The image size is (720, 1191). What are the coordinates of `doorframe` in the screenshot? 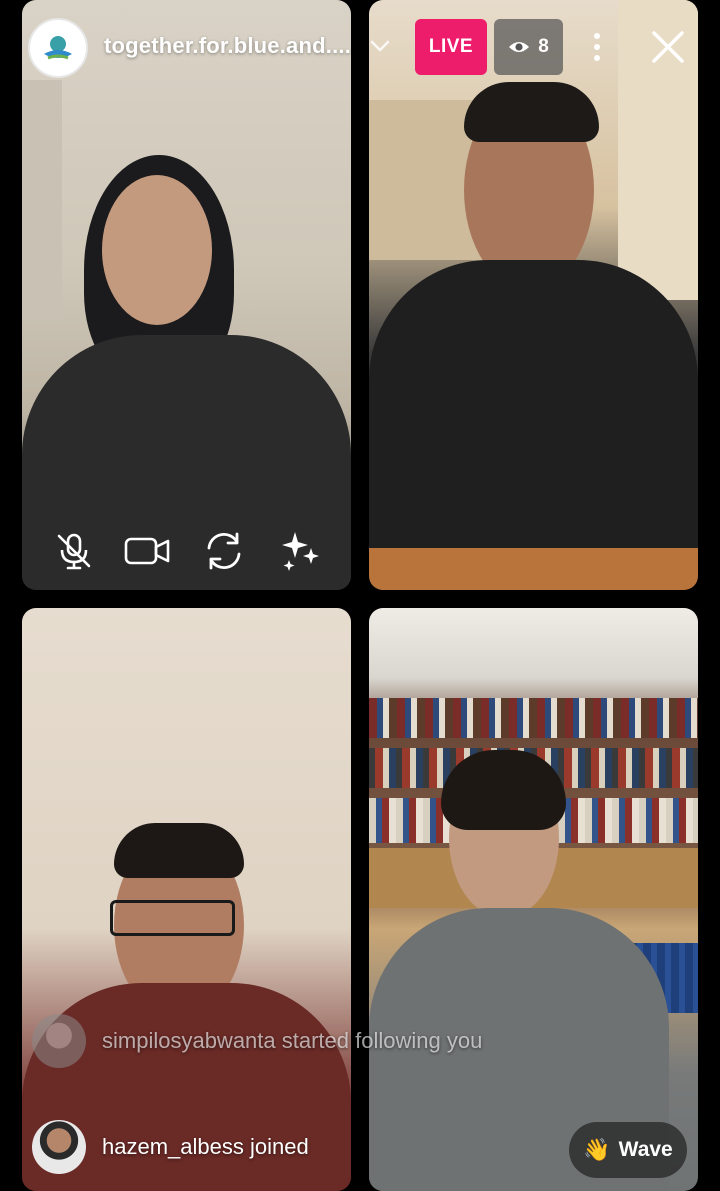 It's located at (42, 200).